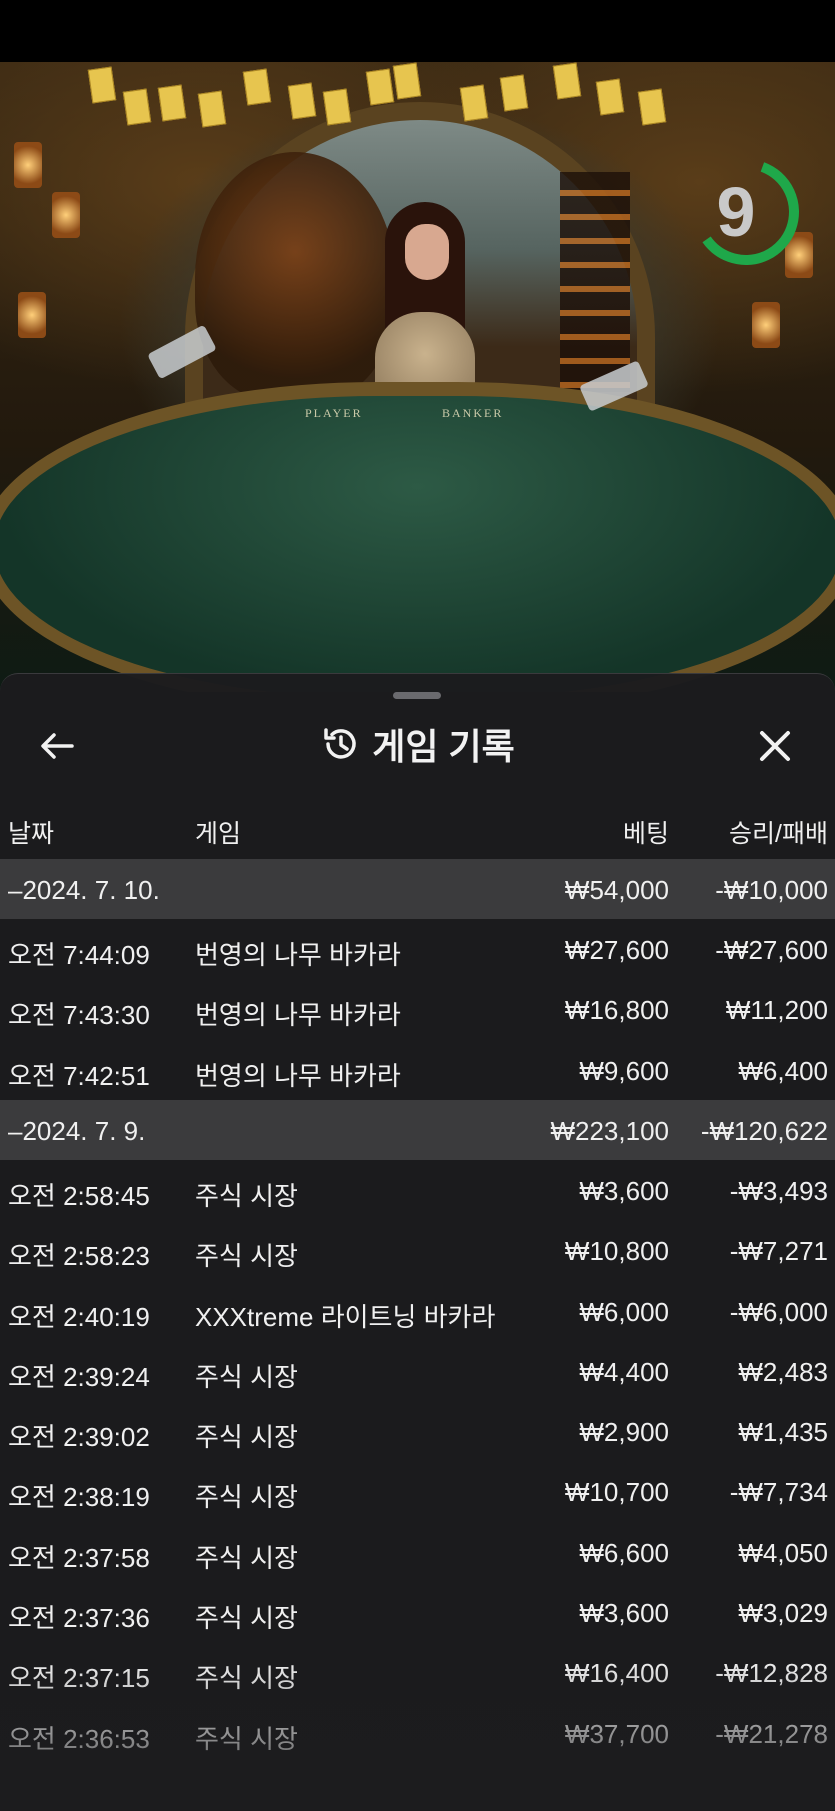  I want to click on row-game-name: XXXtreme 라이트닝 바카라, so click(345, 1316).